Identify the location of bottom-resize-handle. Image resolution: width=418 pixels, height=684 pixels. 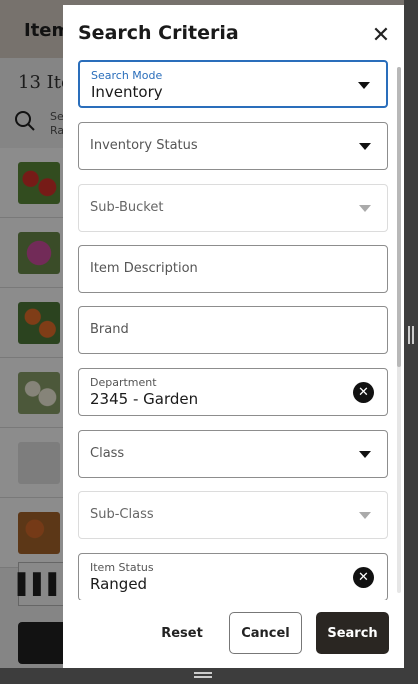
(203, 675).